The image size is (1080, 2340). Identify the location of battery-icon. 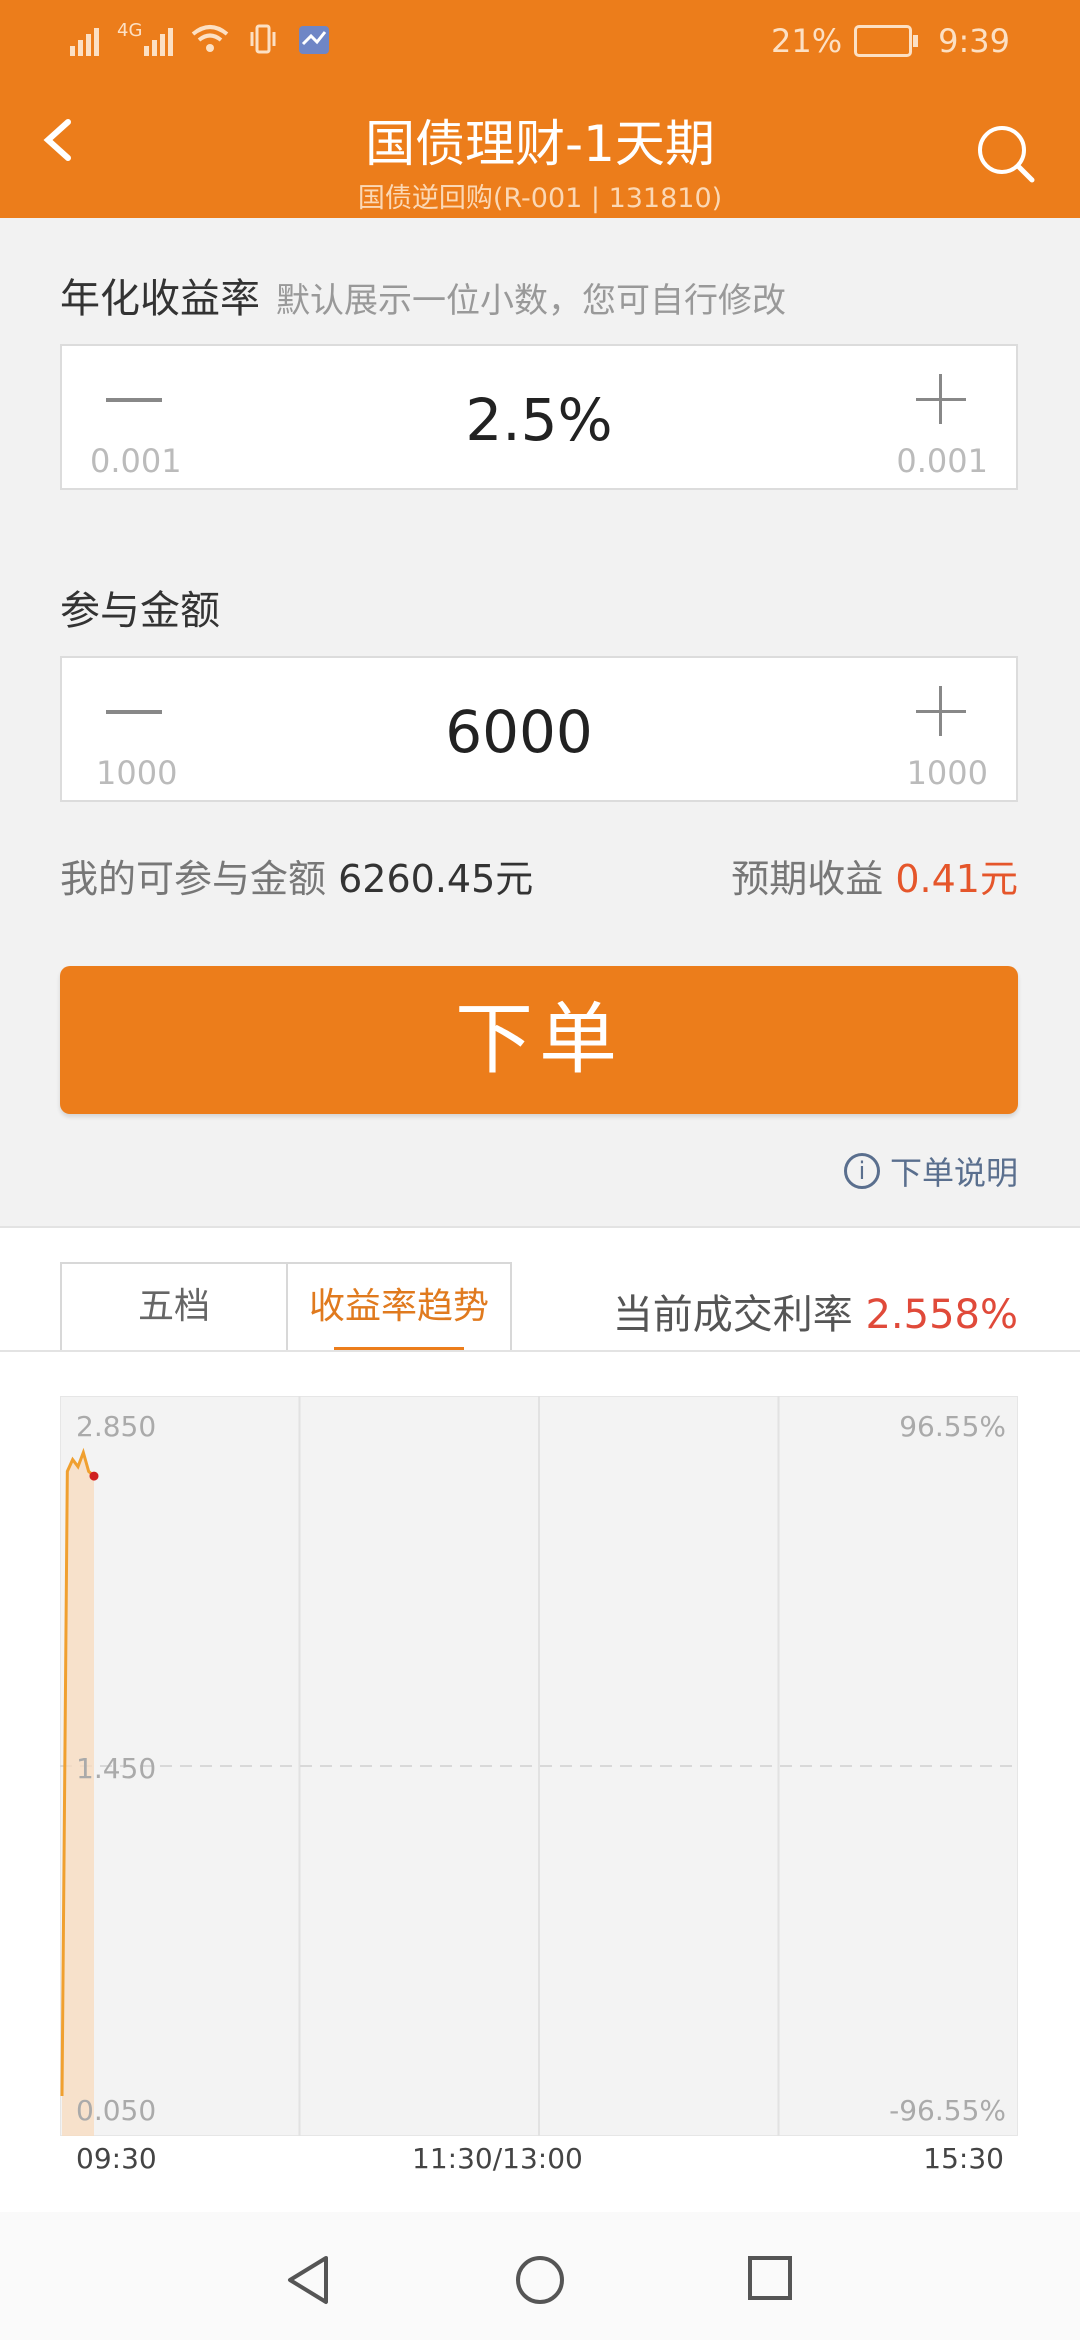
(886, 41).